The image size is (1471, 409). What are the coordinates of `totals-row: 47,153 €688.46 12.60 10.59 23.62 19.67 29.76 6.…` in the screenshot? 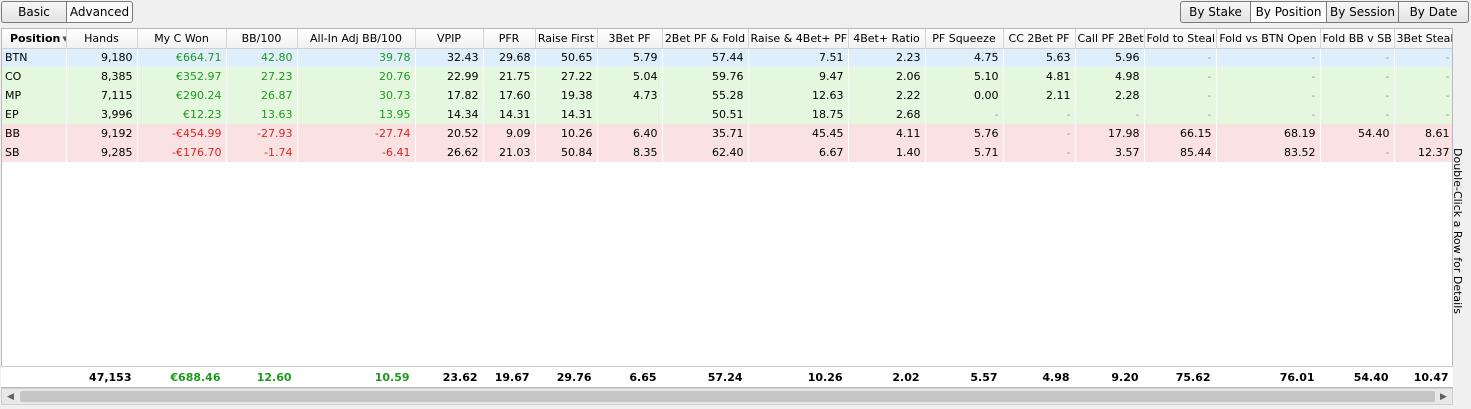 It's located at (727, 376).